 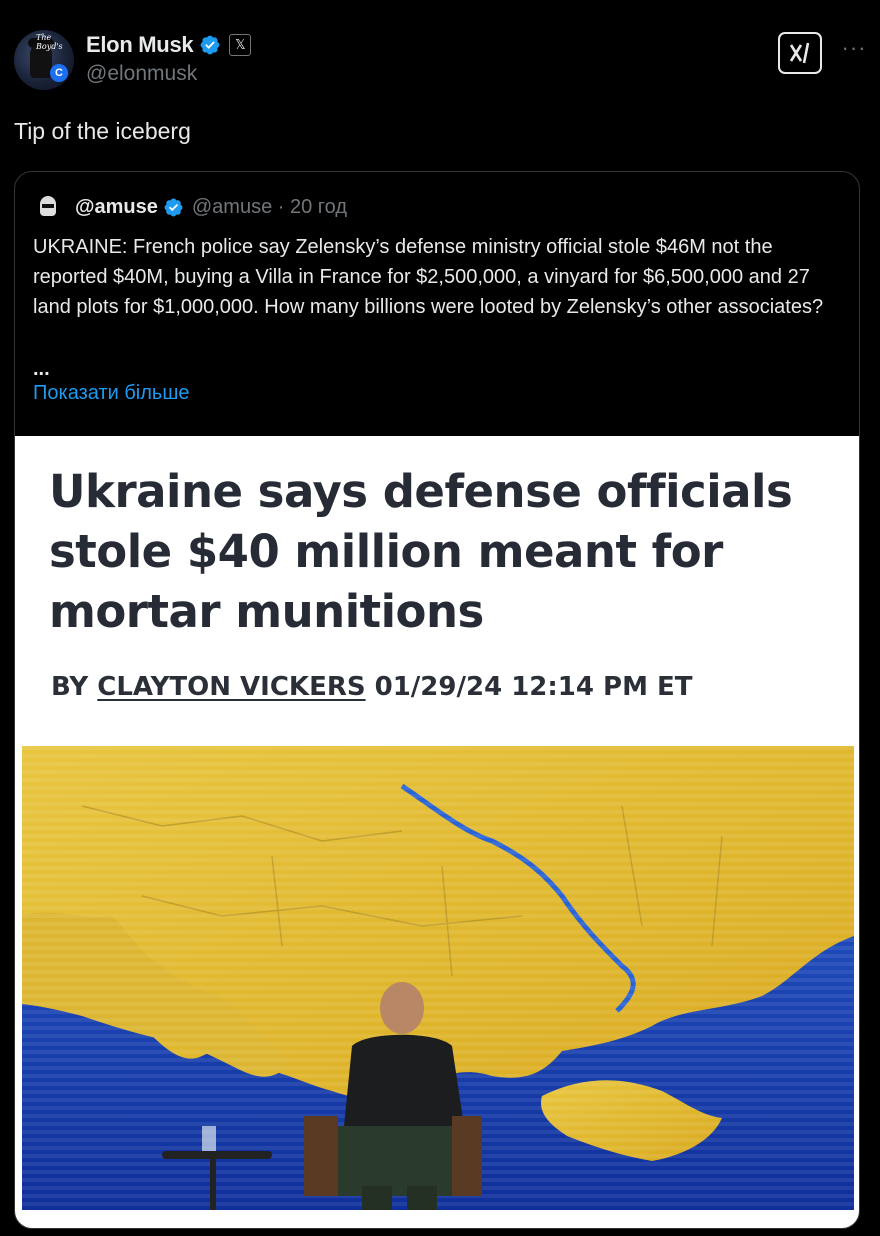 I want to click on byline-prefix: BY, so click(x=74, y=687).